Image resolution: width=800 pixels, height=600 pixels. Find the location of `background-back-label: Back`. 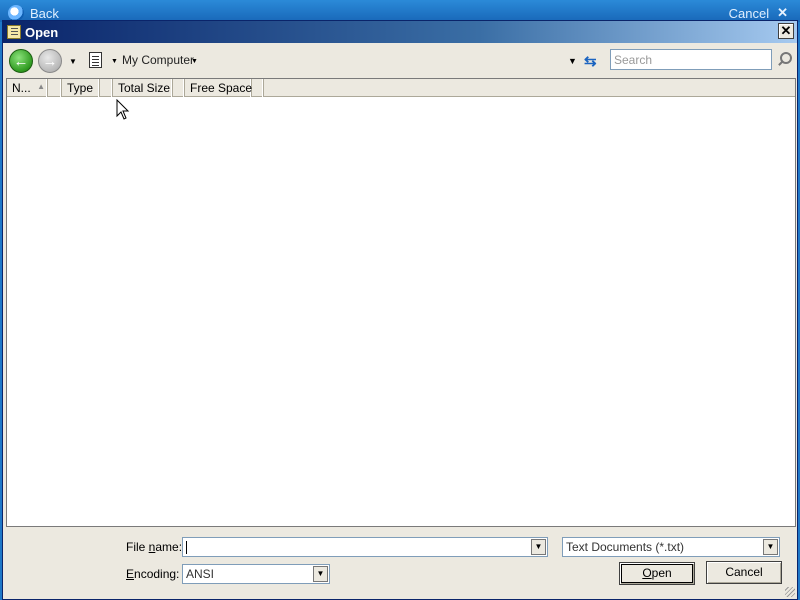

background-back-label: Back is located at coordinates (44, 13).